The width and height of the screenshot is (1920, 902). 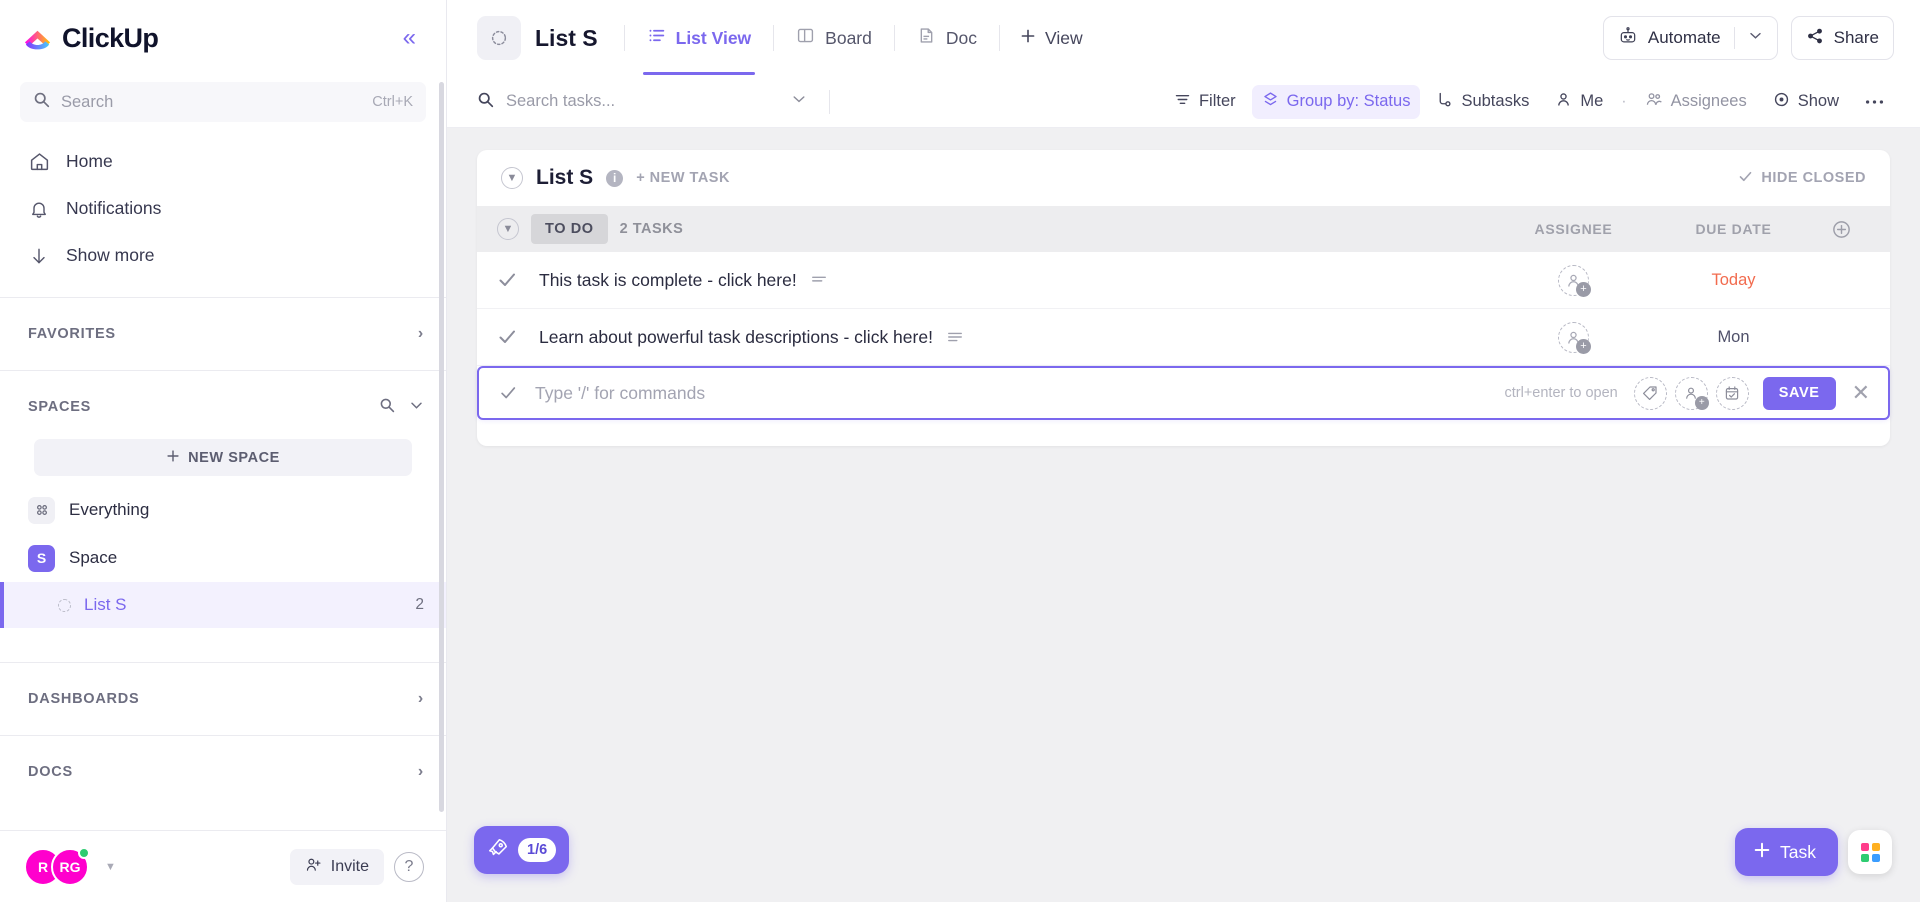 I want to click on page-title: List S, so click(x=566, y=37).